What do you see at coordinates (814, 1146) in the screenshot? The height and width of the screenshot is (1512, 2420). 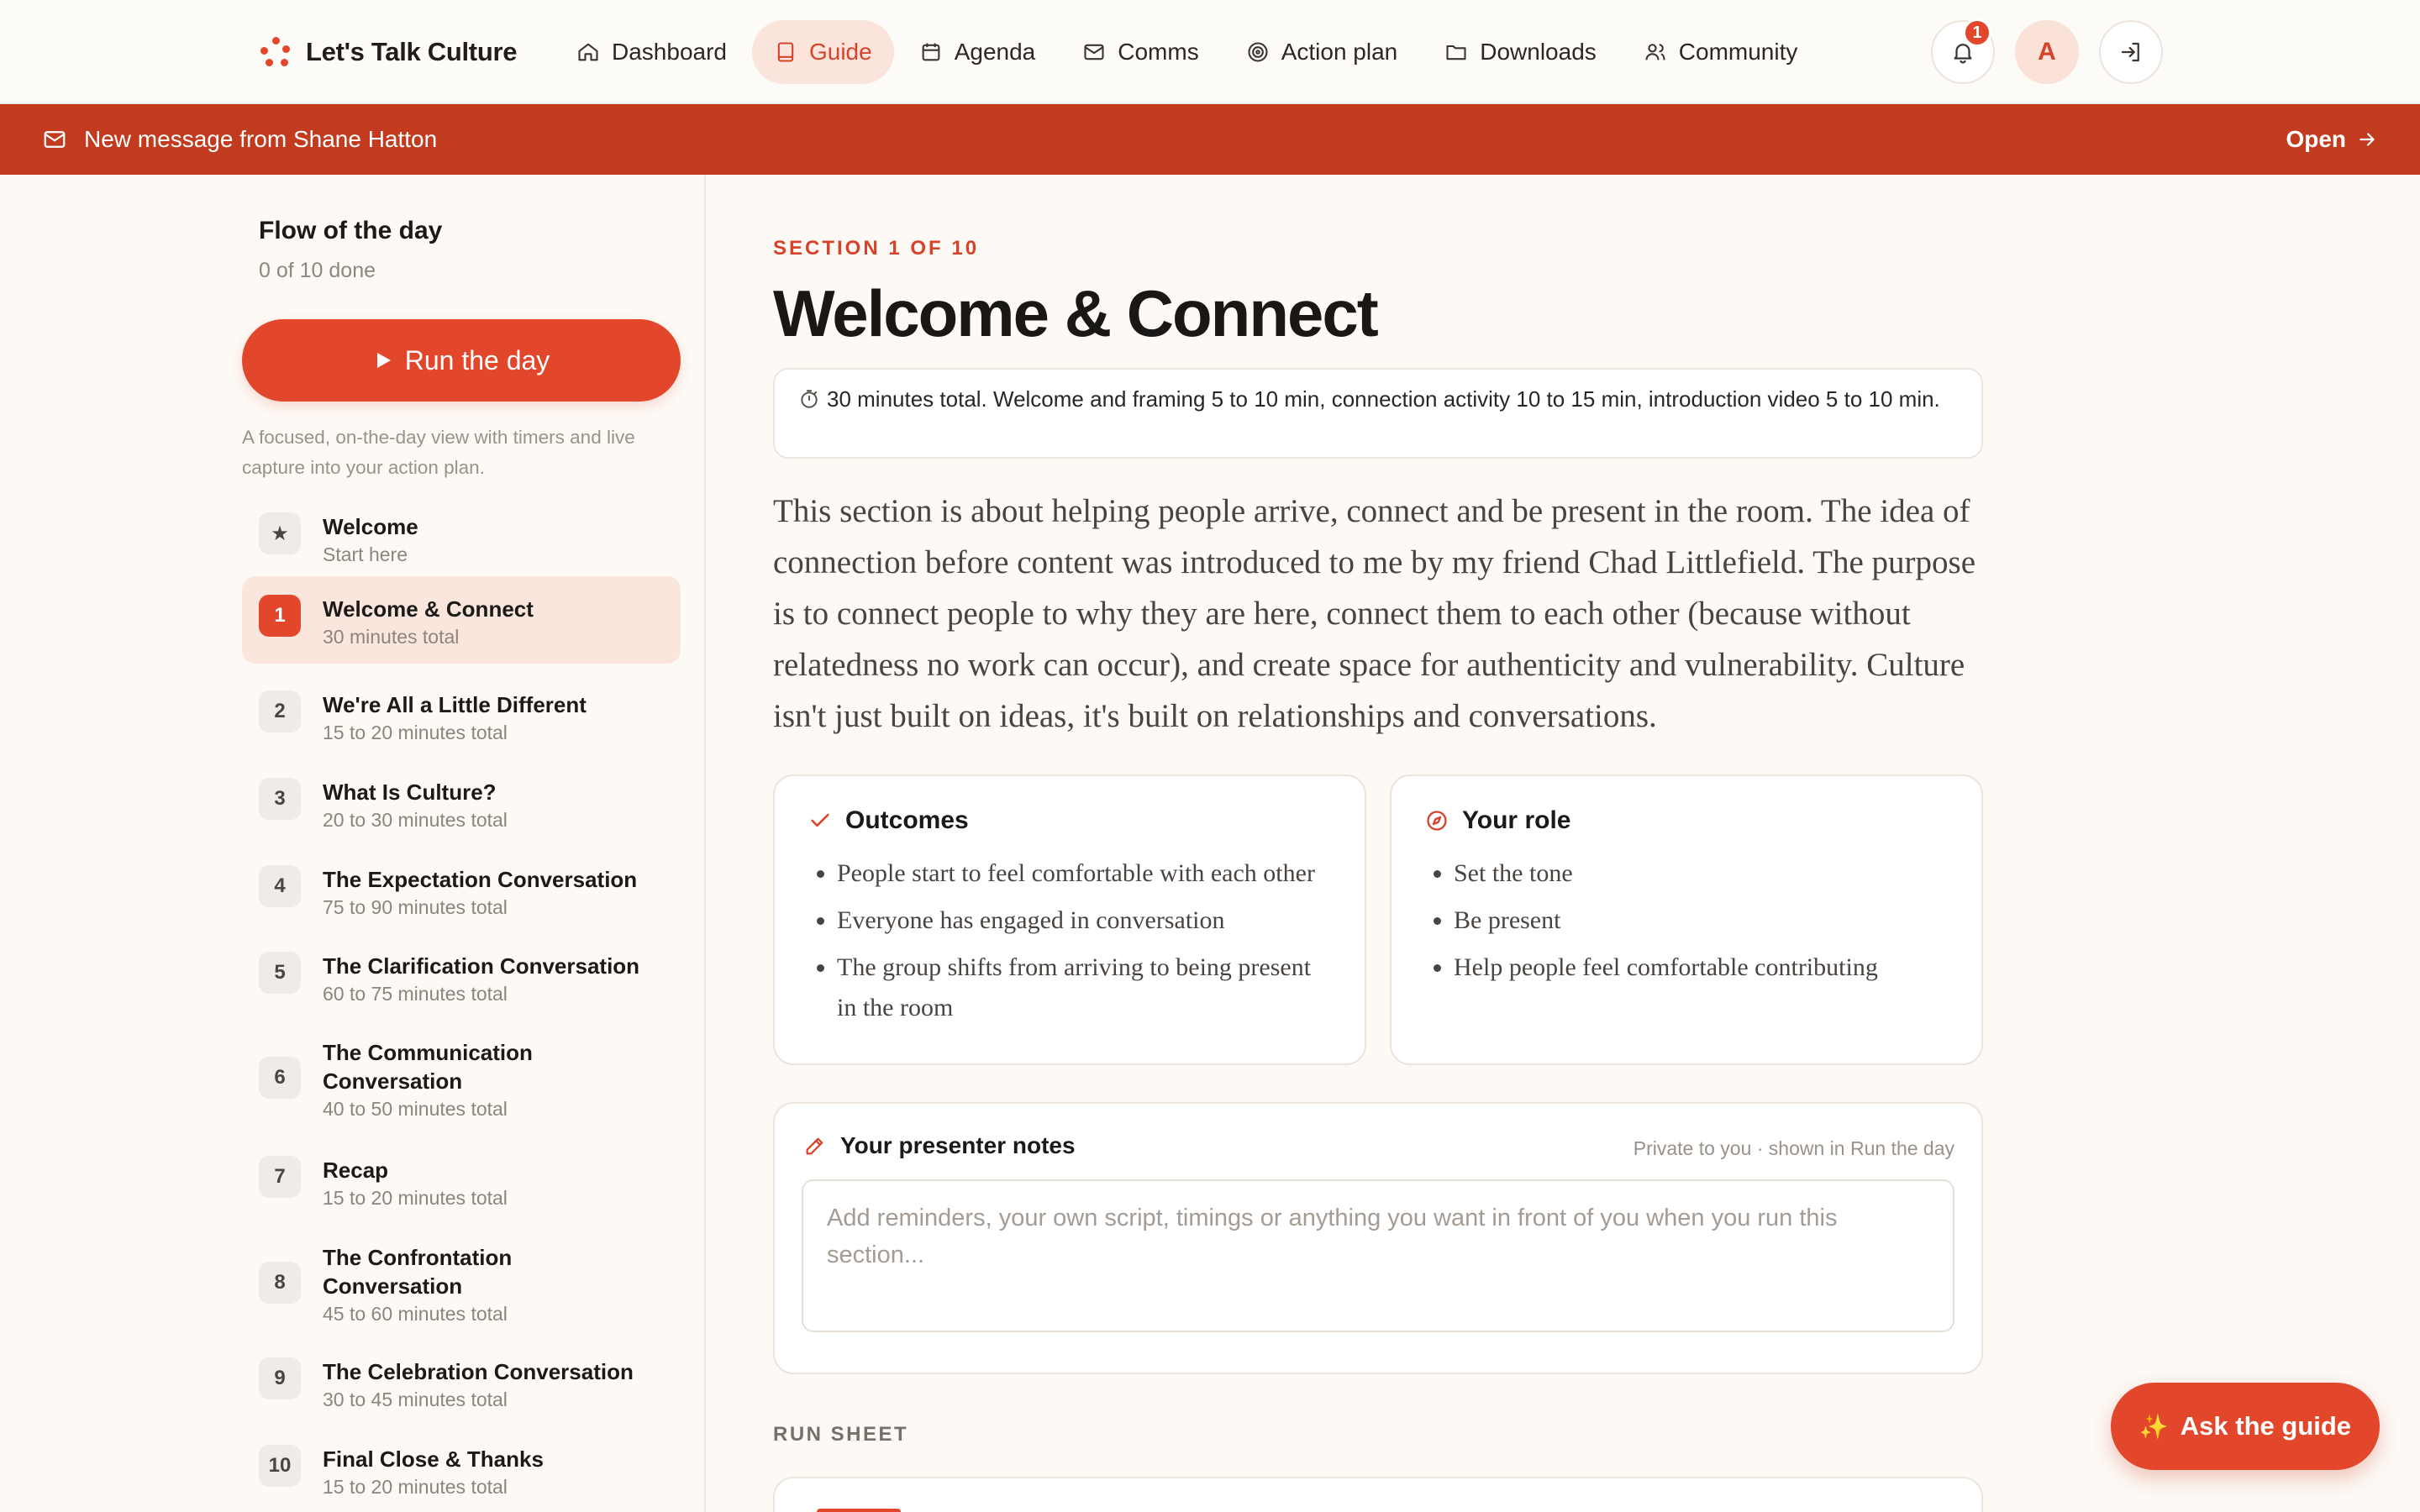 I see `pencil-icon` at bounding box center [814, 1146].